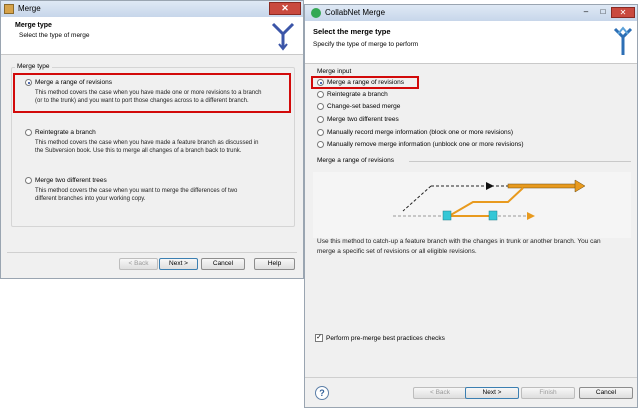 This screenshot has height=409, width=640. I want to click on section-divider, so click(520, 161).